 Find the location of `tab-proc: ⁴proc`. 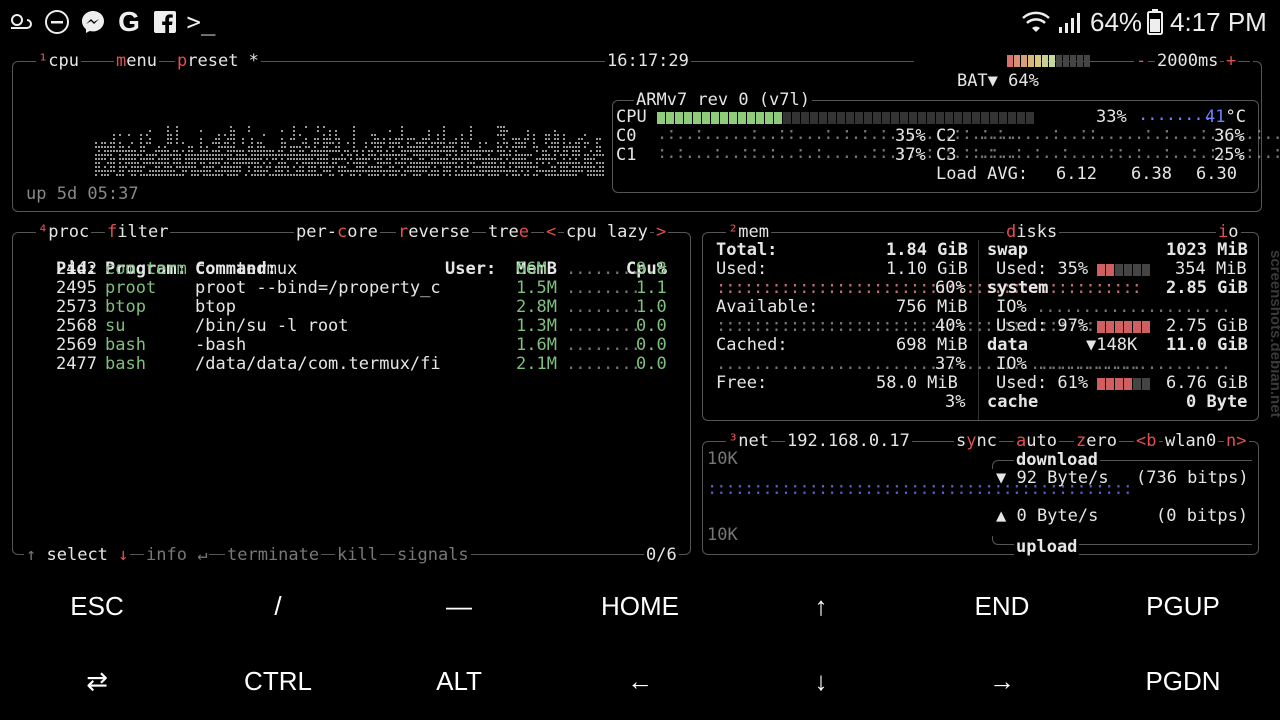

tab-proc: ⁴proc is located at coordinates (64, 232).